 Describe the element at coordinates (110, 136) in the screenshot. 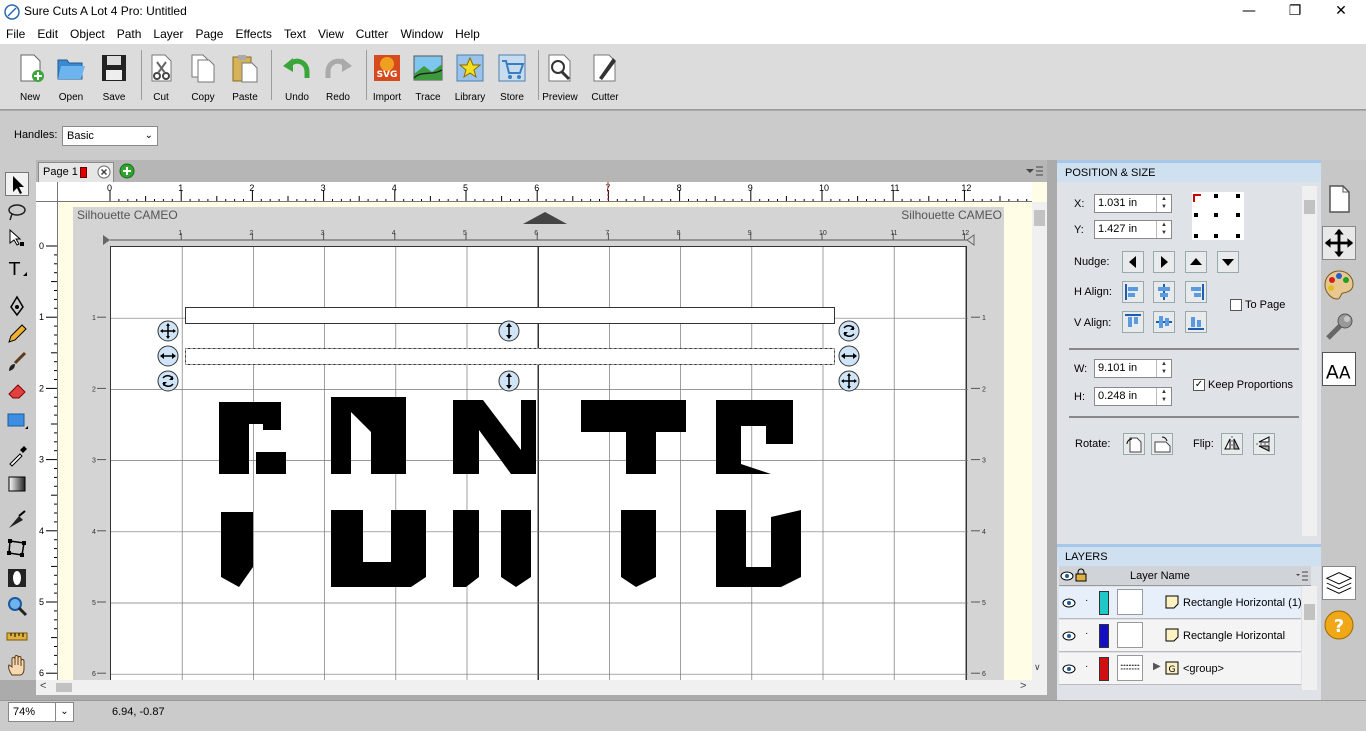

I see `handles-dropdown: Basic ⌄` at that location.